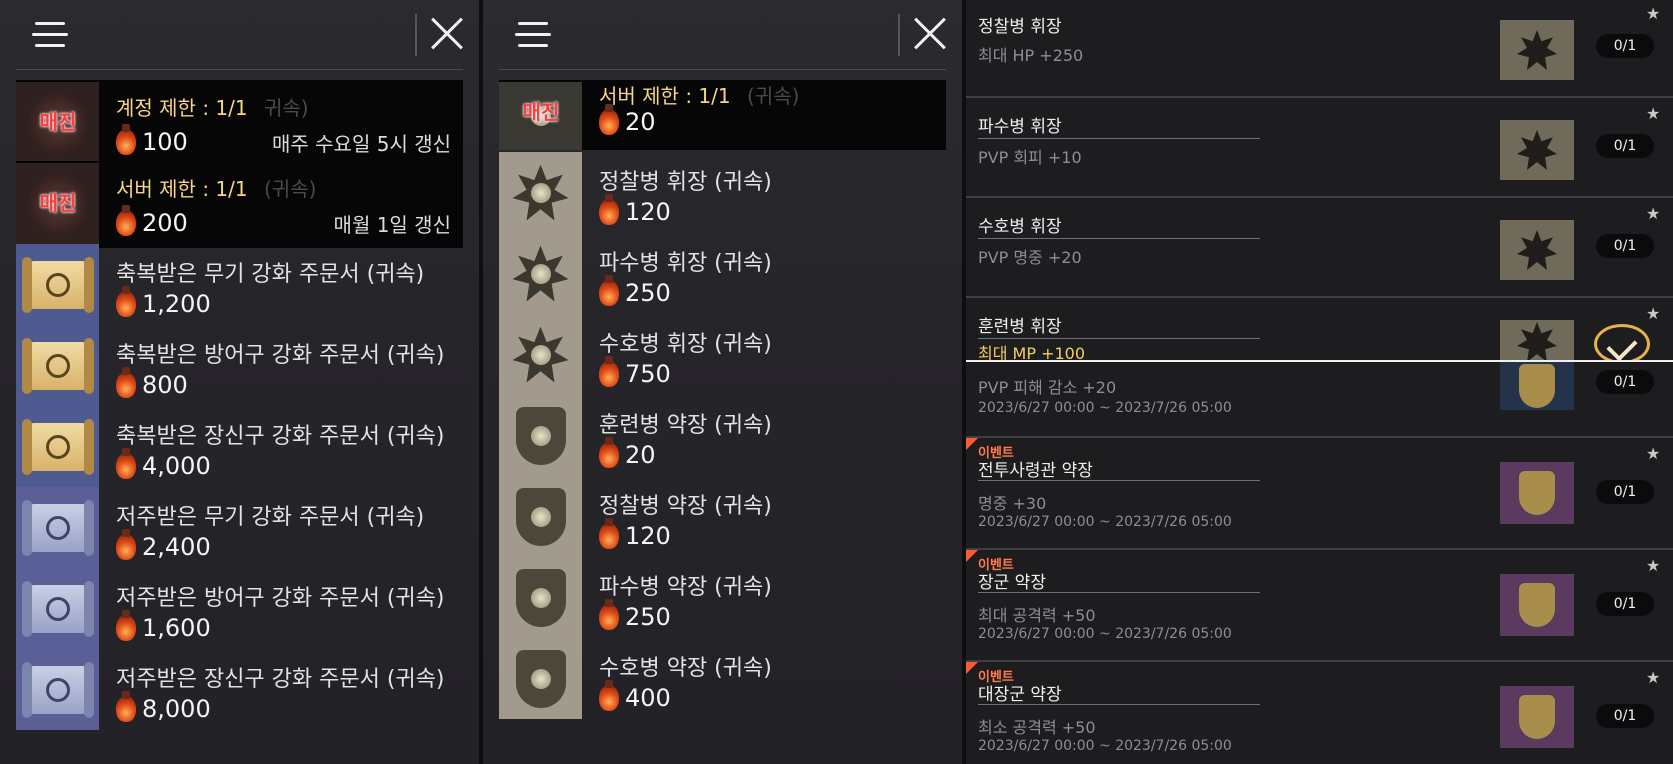 This screenshot has width=1673, height=764. Describe the element at coordinates (57, 284) in the screenshot. I see `blessed-weapon-scroll-icon` at that location.